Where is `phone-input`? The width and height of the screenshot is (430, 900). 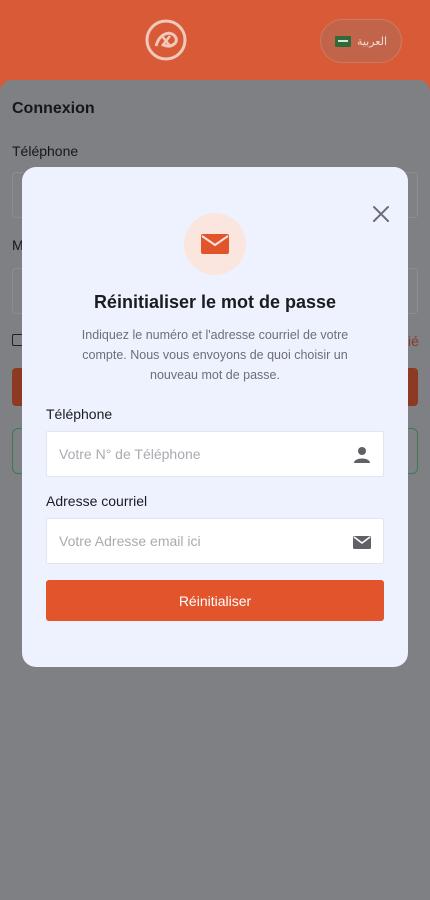
phone-input is located at coordinates (199, 454).